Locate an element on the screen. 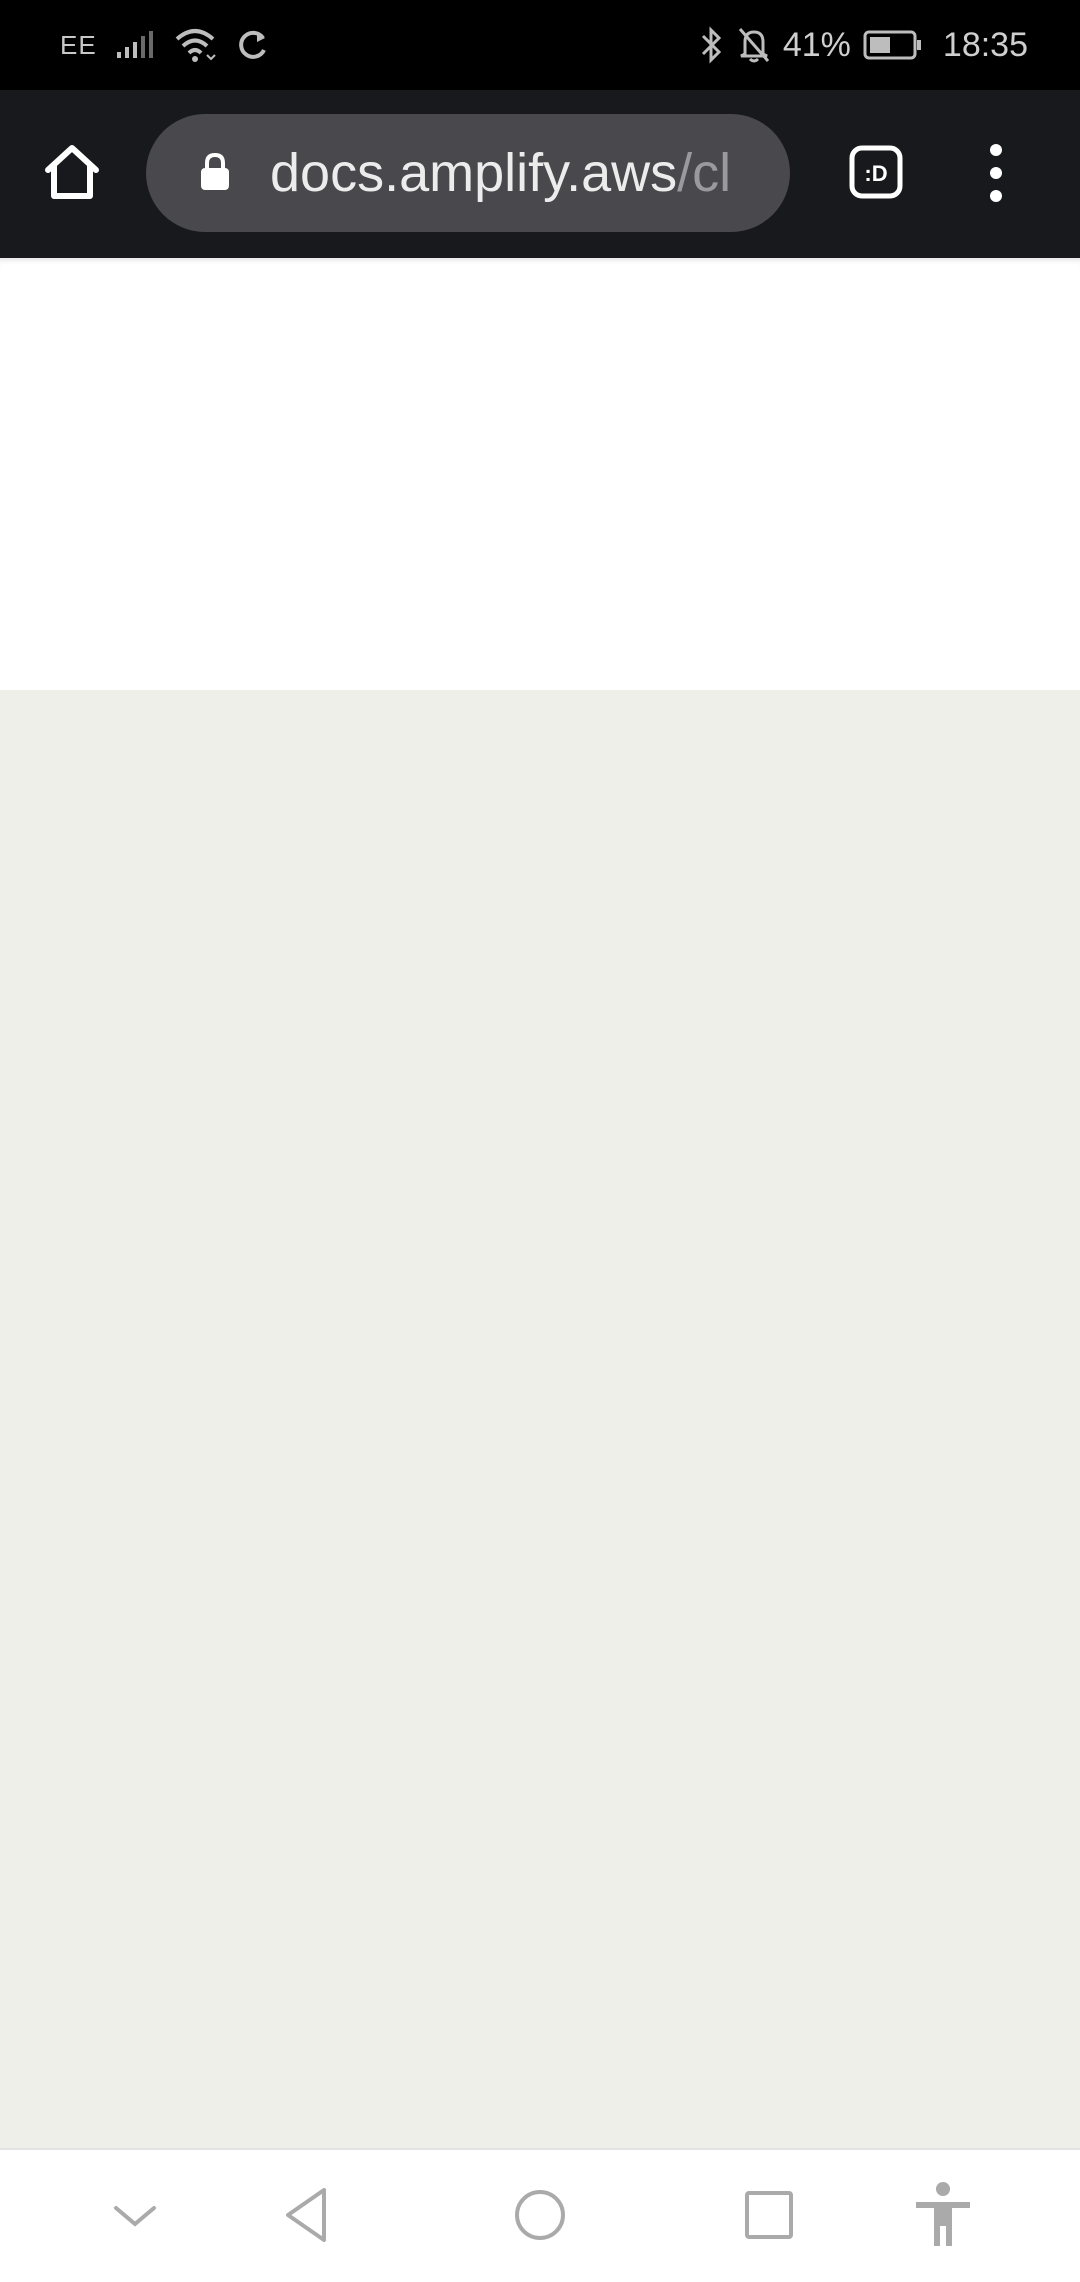 The height and width of the screenshot is (2282, 1080). url-path: /cl is located at coordinates (704, 173).